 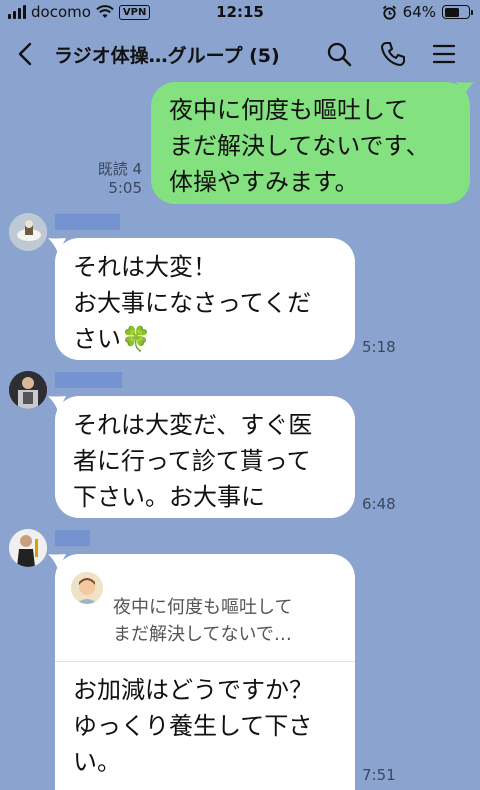 What do you see at coordinates (87, 588) in the screenshot?
I see `quote-avatar` at bounding box center [87, 588].